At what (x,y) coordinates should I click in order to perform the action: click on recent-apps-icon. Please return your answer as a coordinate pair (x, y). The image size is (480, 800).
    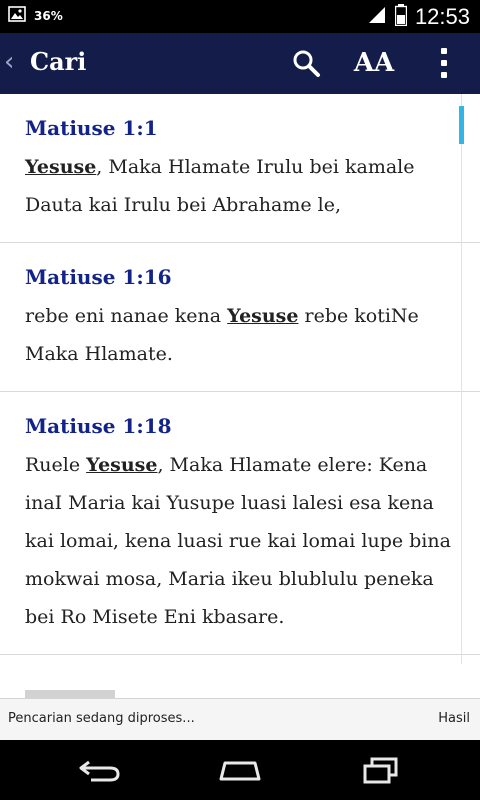
    Looking at the image, I should click on (380, 770).